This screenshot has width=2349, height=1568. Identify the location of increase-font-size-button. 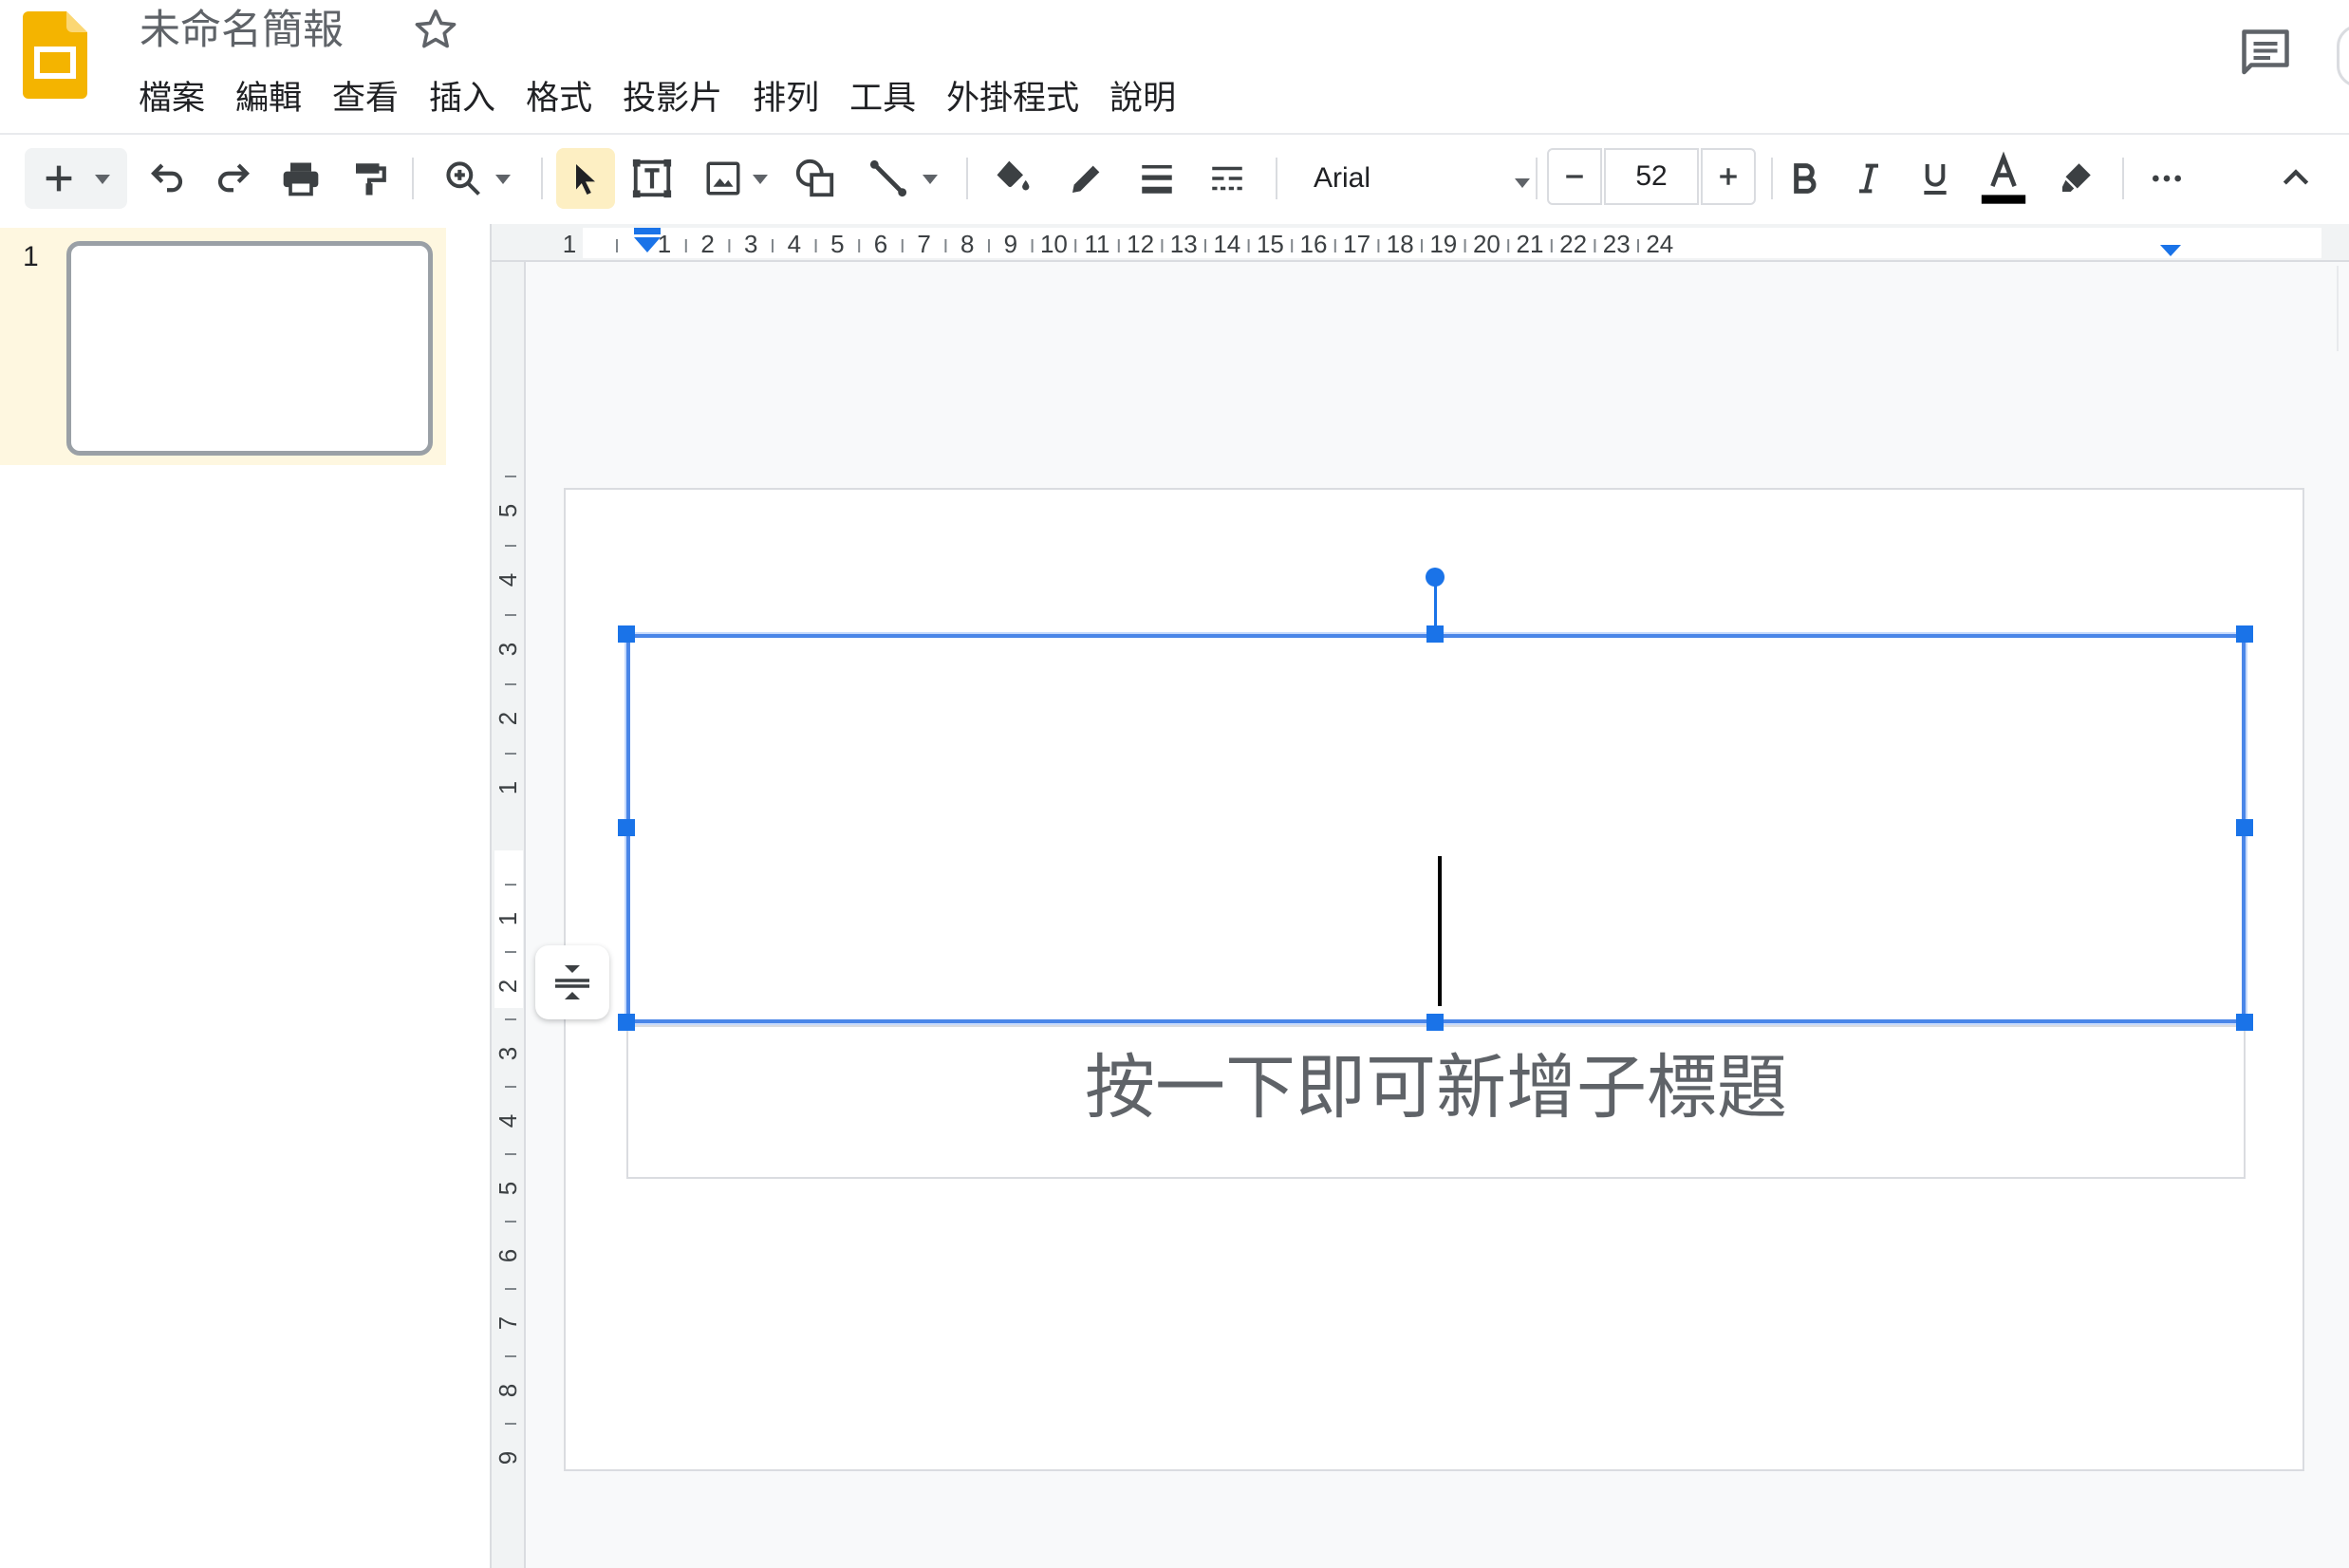
(1728, 176).